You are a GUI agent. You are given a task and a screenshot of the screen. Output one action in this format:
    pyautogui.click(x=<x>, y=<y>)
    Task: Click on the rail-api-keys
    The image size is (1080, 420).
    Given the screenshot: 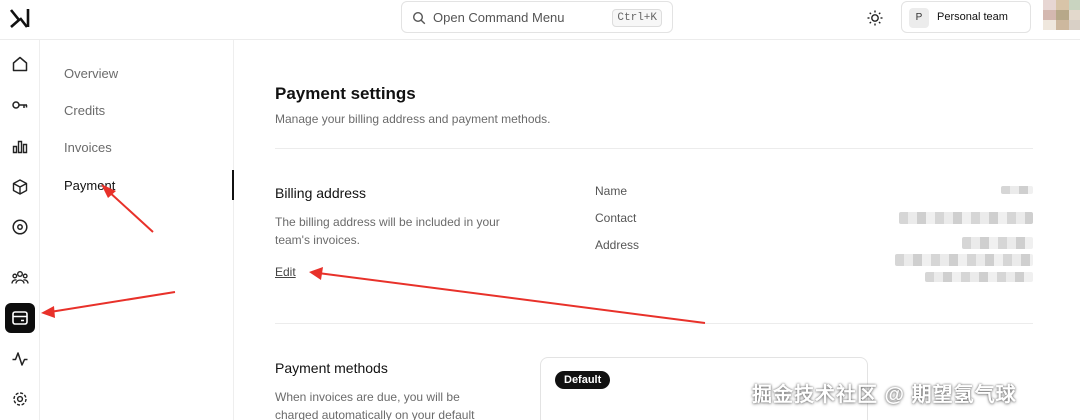 What is the action you would take?
    pyautogui.click(x=20, y=105)
    